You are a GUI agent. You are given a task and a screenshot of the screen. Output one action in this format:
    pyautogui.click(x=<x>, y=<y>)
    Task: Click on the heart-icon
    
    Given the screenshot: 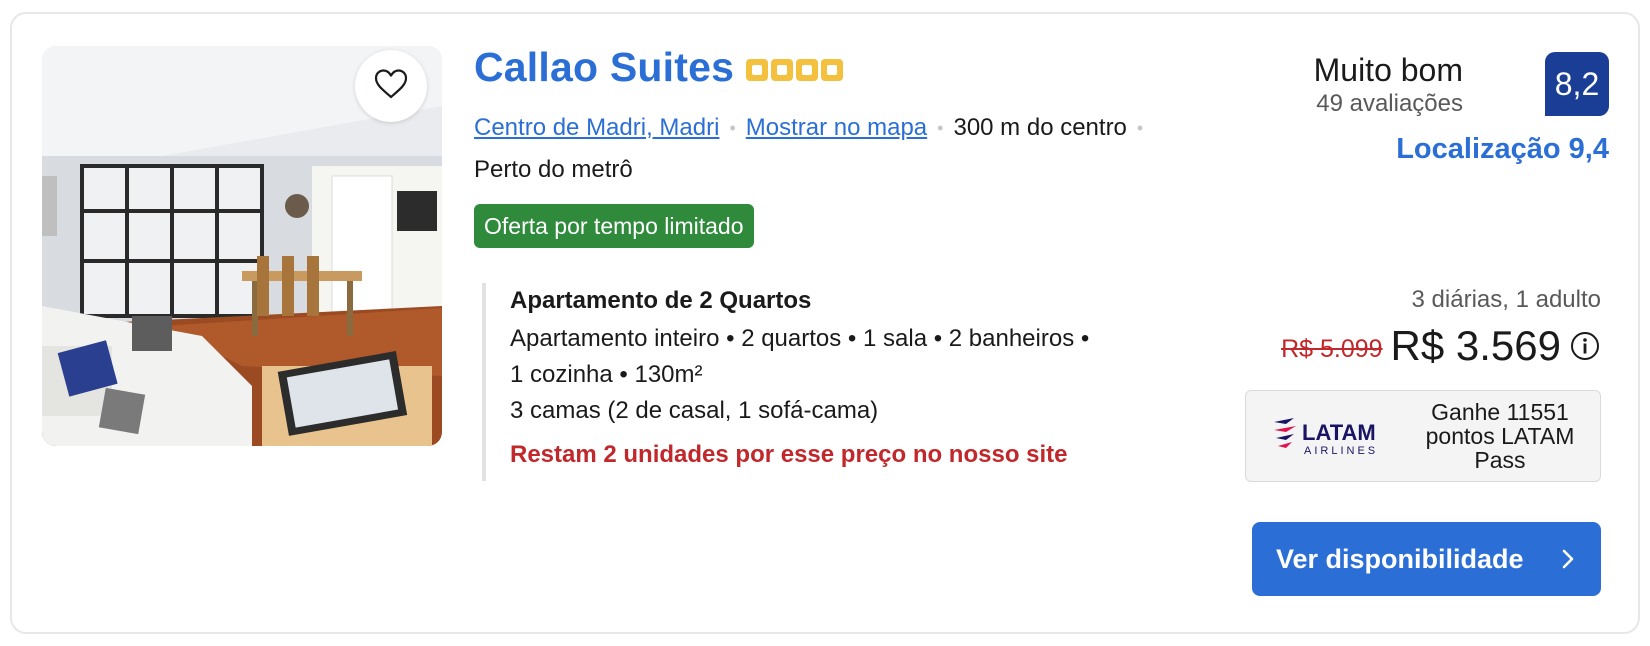 What is the action you would take?
    pyautogui.click(x=391, y=86)
    